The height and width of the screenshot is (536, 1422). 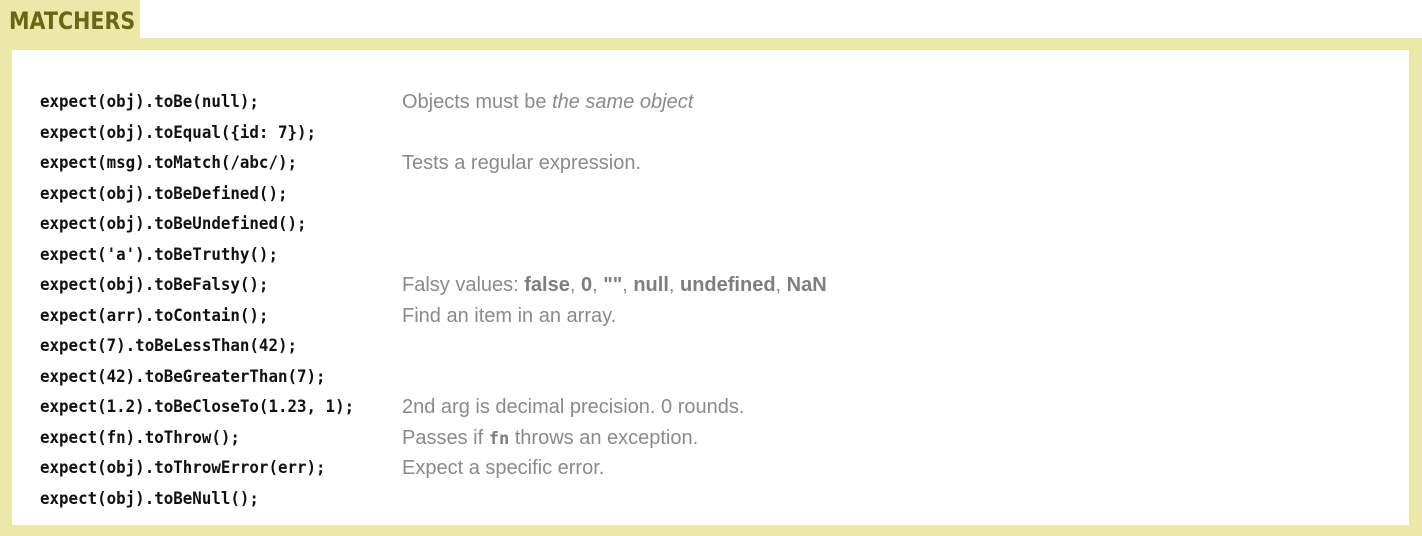 I want to click on matcher-code: expect(fn).toThrow();, so click(x=140, y=437).